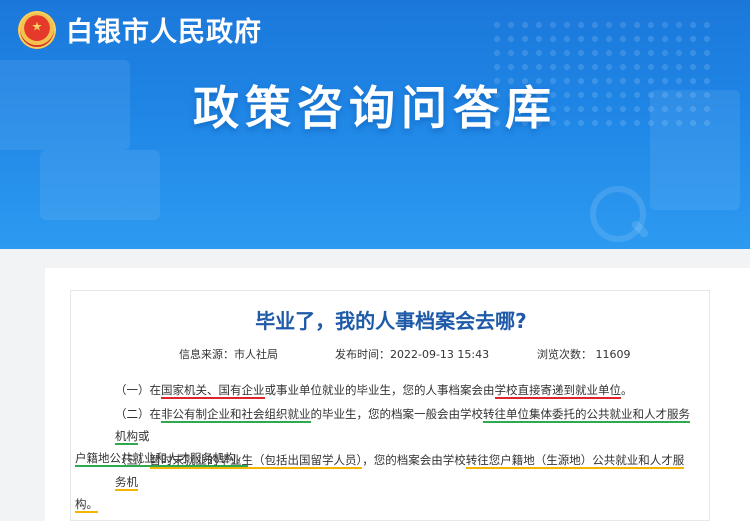 The image size is (750, 521). Describe the element at coordinates (584, 354) in the screenshot. I see `view-count: 浏览次数： 11609` at that location.